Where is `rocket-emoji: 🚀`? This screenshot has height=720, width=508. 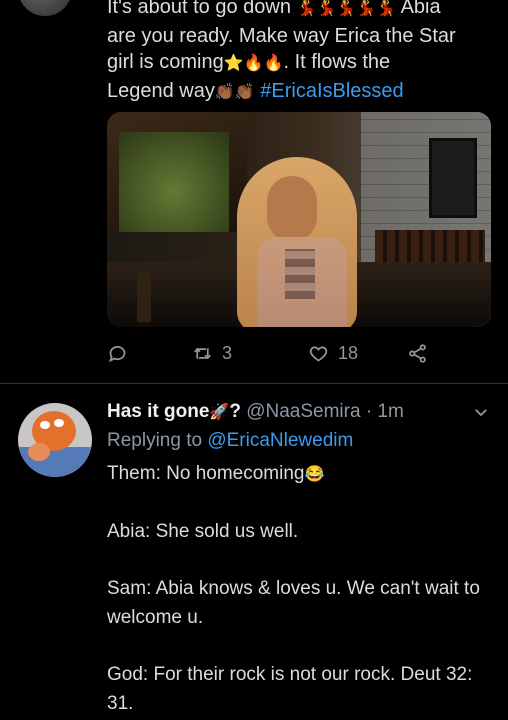 rocket-emoji: 🚀 is located at coordinates (219, 412).